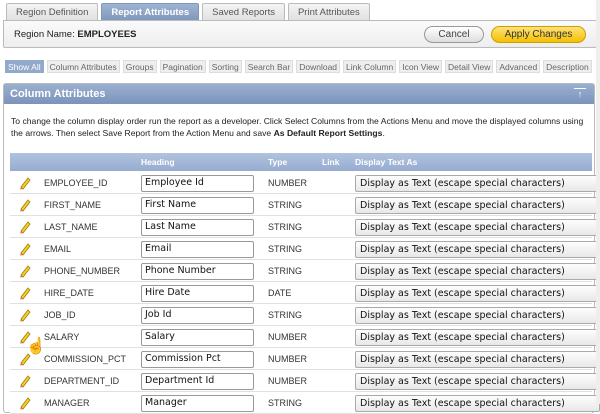 Image resolution: width=600 pixels, height=414 pixels. I want to click on column-name: HIRE_DATE, so click(69, 293).